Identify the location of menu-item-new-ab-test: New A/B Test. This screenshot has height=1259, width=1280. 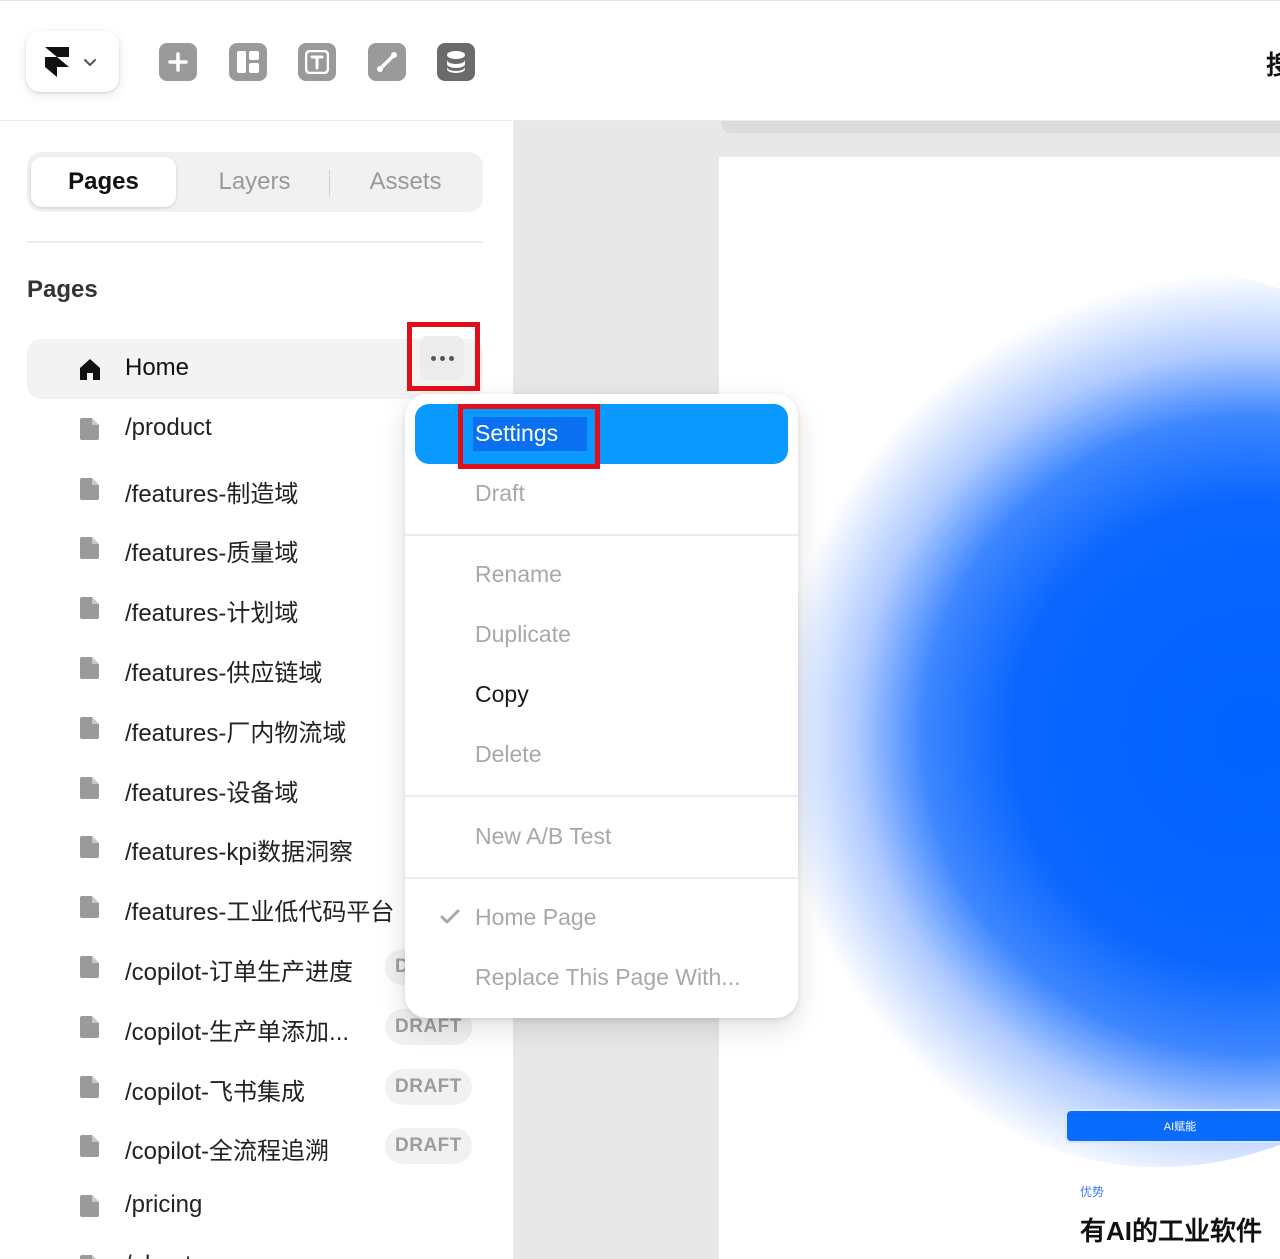
(601, 837).